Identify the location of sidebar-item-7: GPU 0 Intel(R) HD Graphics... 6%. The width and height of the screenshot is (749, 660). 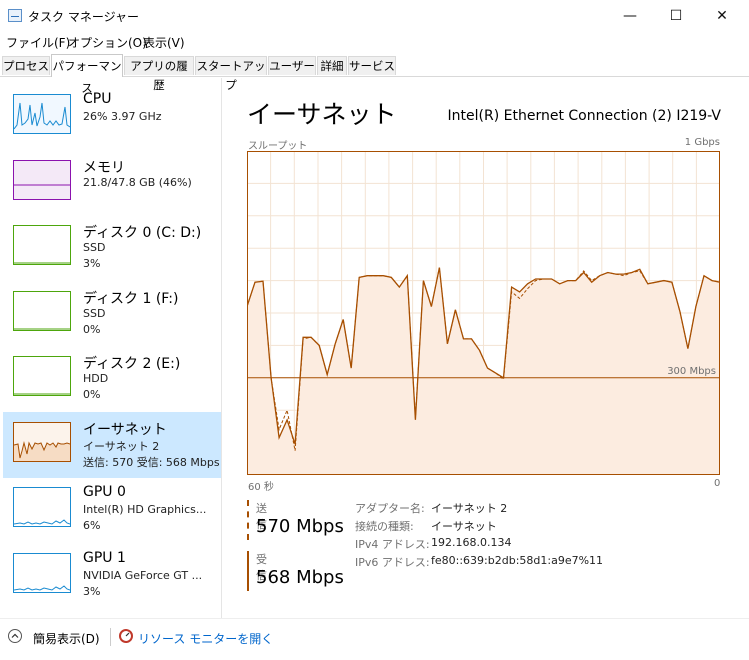
(112, 510).